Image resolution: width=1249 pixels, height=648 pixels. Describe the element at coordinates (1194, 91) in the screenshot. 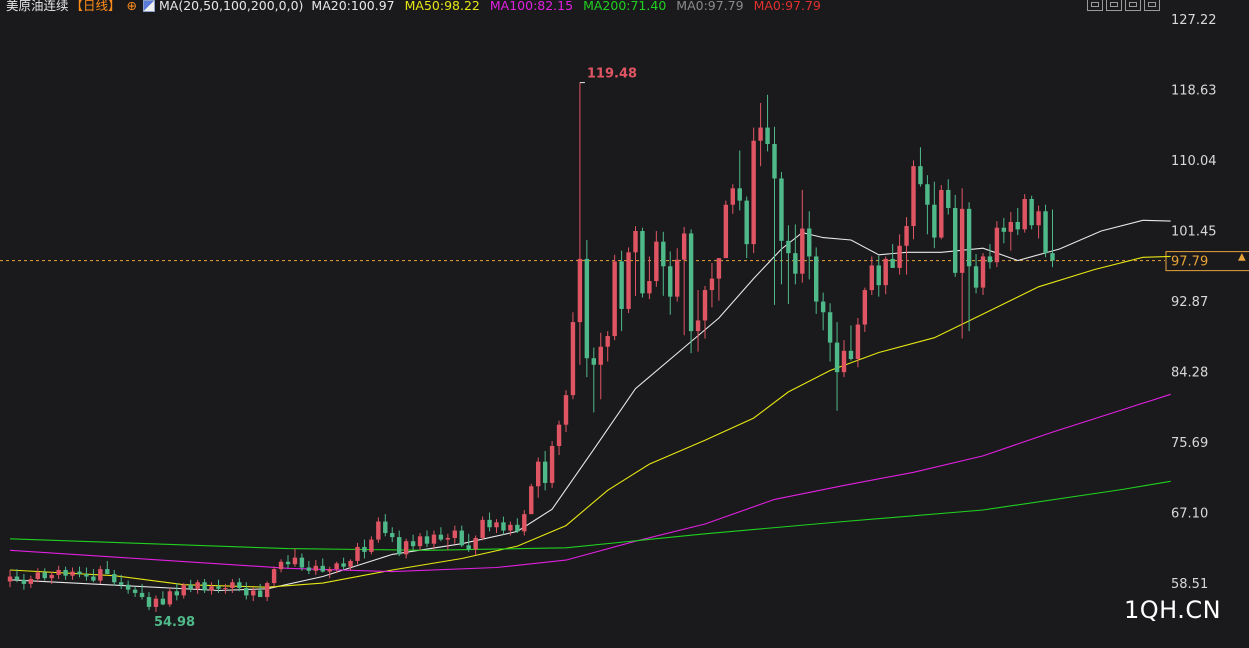

I see `y-tick-label: 118.63` at that location.